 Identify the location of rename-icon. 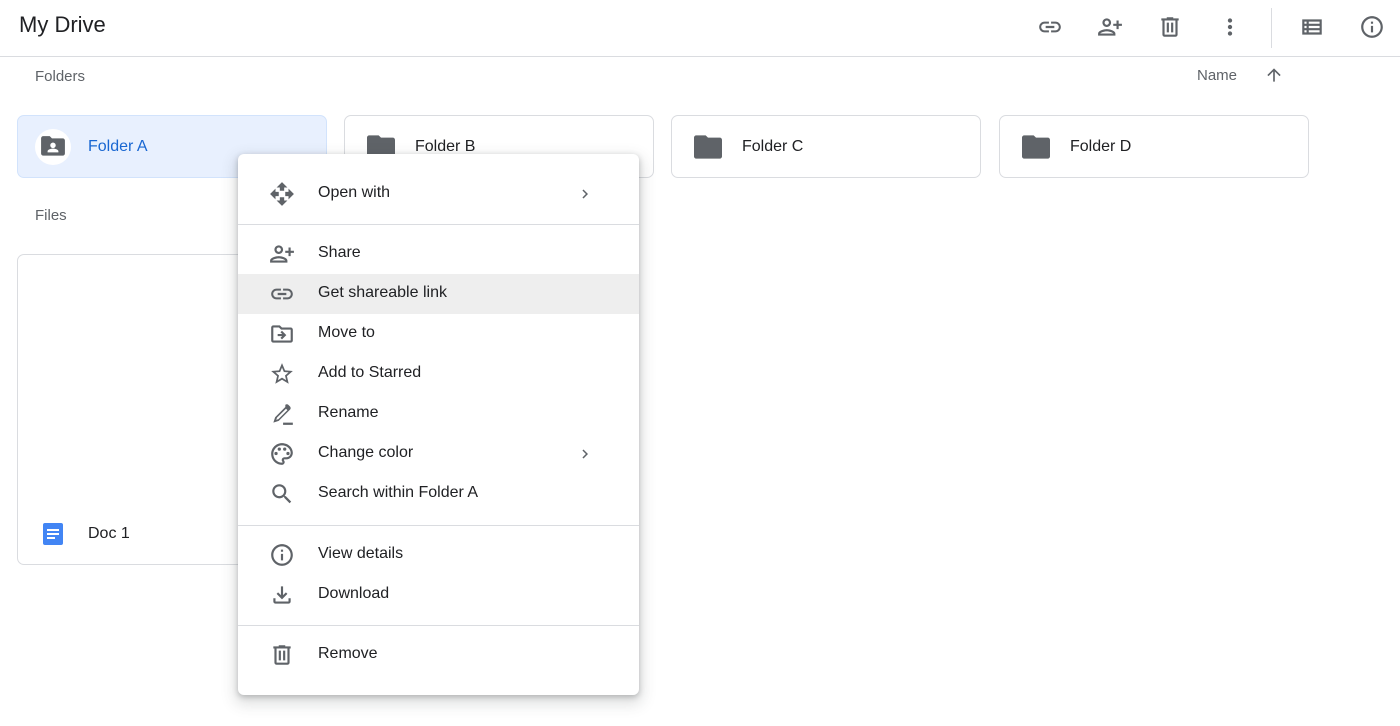
(282, 414).